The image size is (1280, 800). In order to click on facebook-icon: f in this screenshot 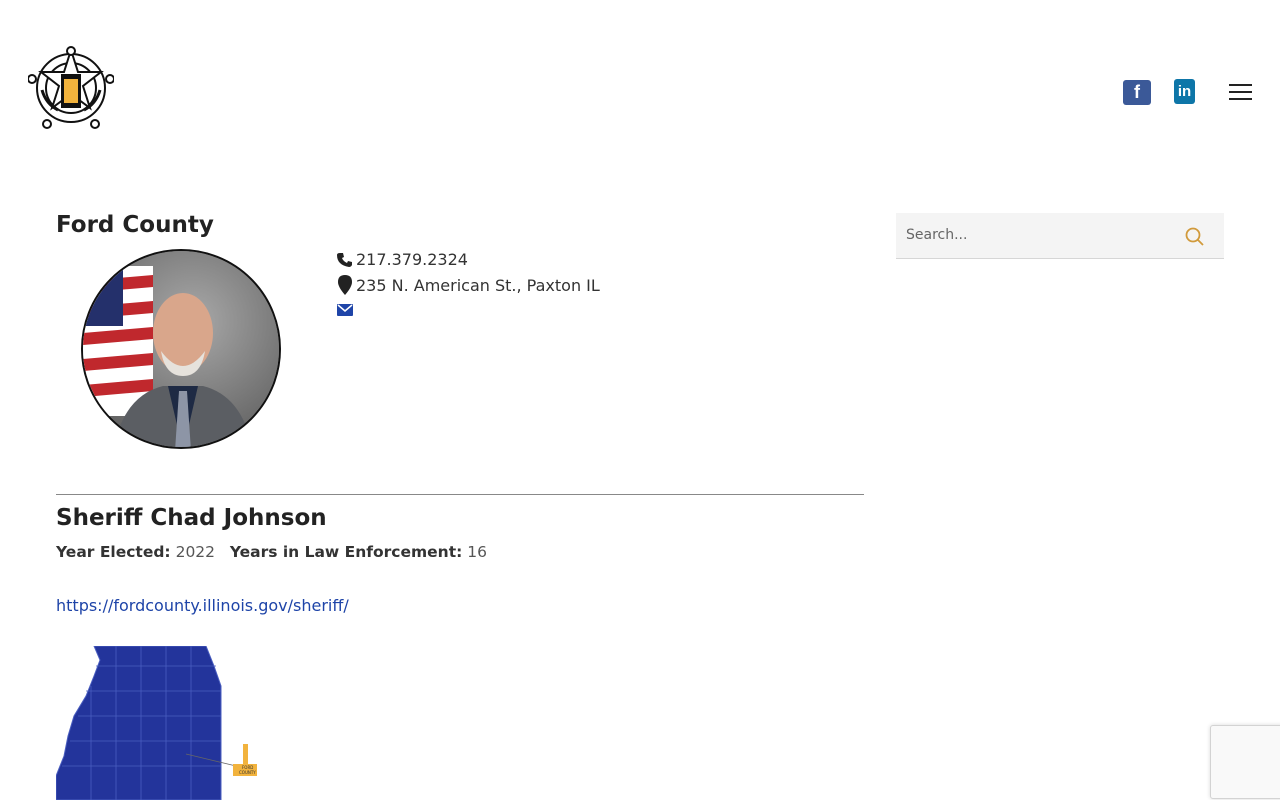, I will do `click(1137, 92)`.